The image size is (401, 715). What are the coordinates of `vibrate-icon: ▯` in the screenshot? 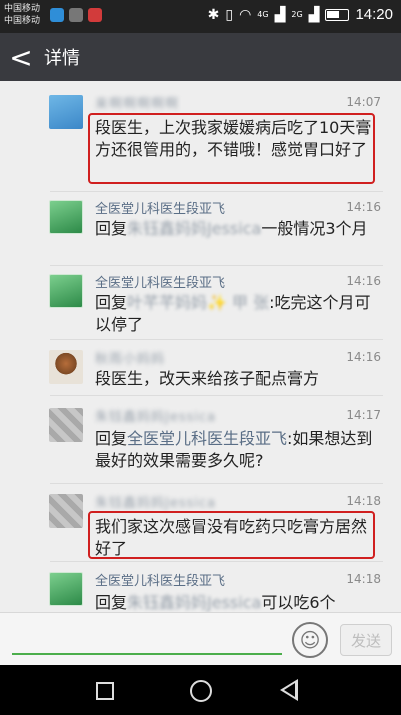 It's located at (229, 14).